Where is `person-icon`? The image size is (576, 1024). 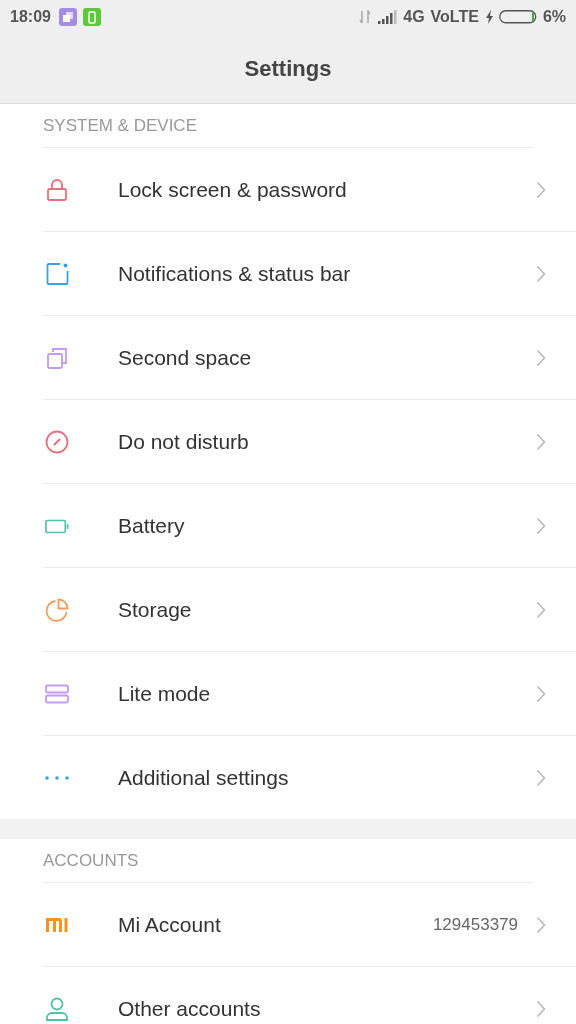
person-icon is located at coordinates (57, 1008).